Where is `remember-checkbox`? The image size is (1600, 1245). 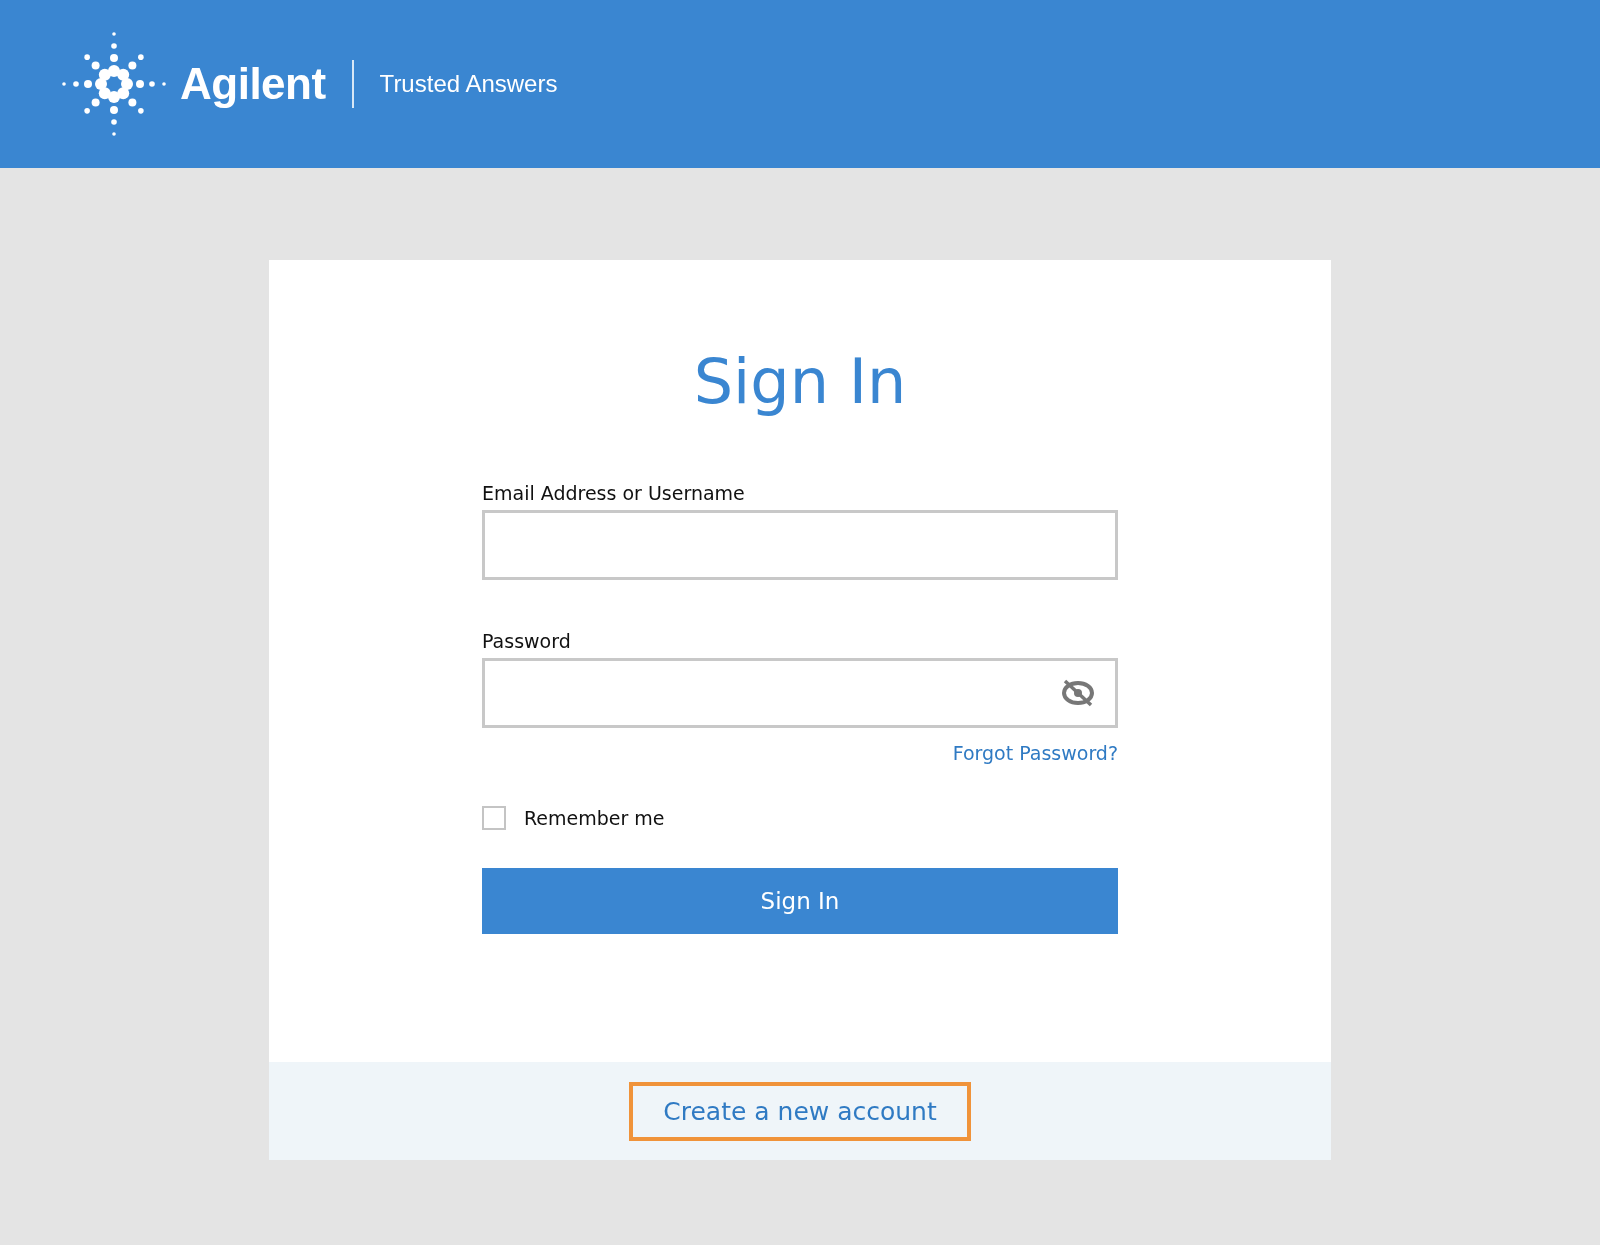
remember-checkbox is located at coordinates (494, 818).